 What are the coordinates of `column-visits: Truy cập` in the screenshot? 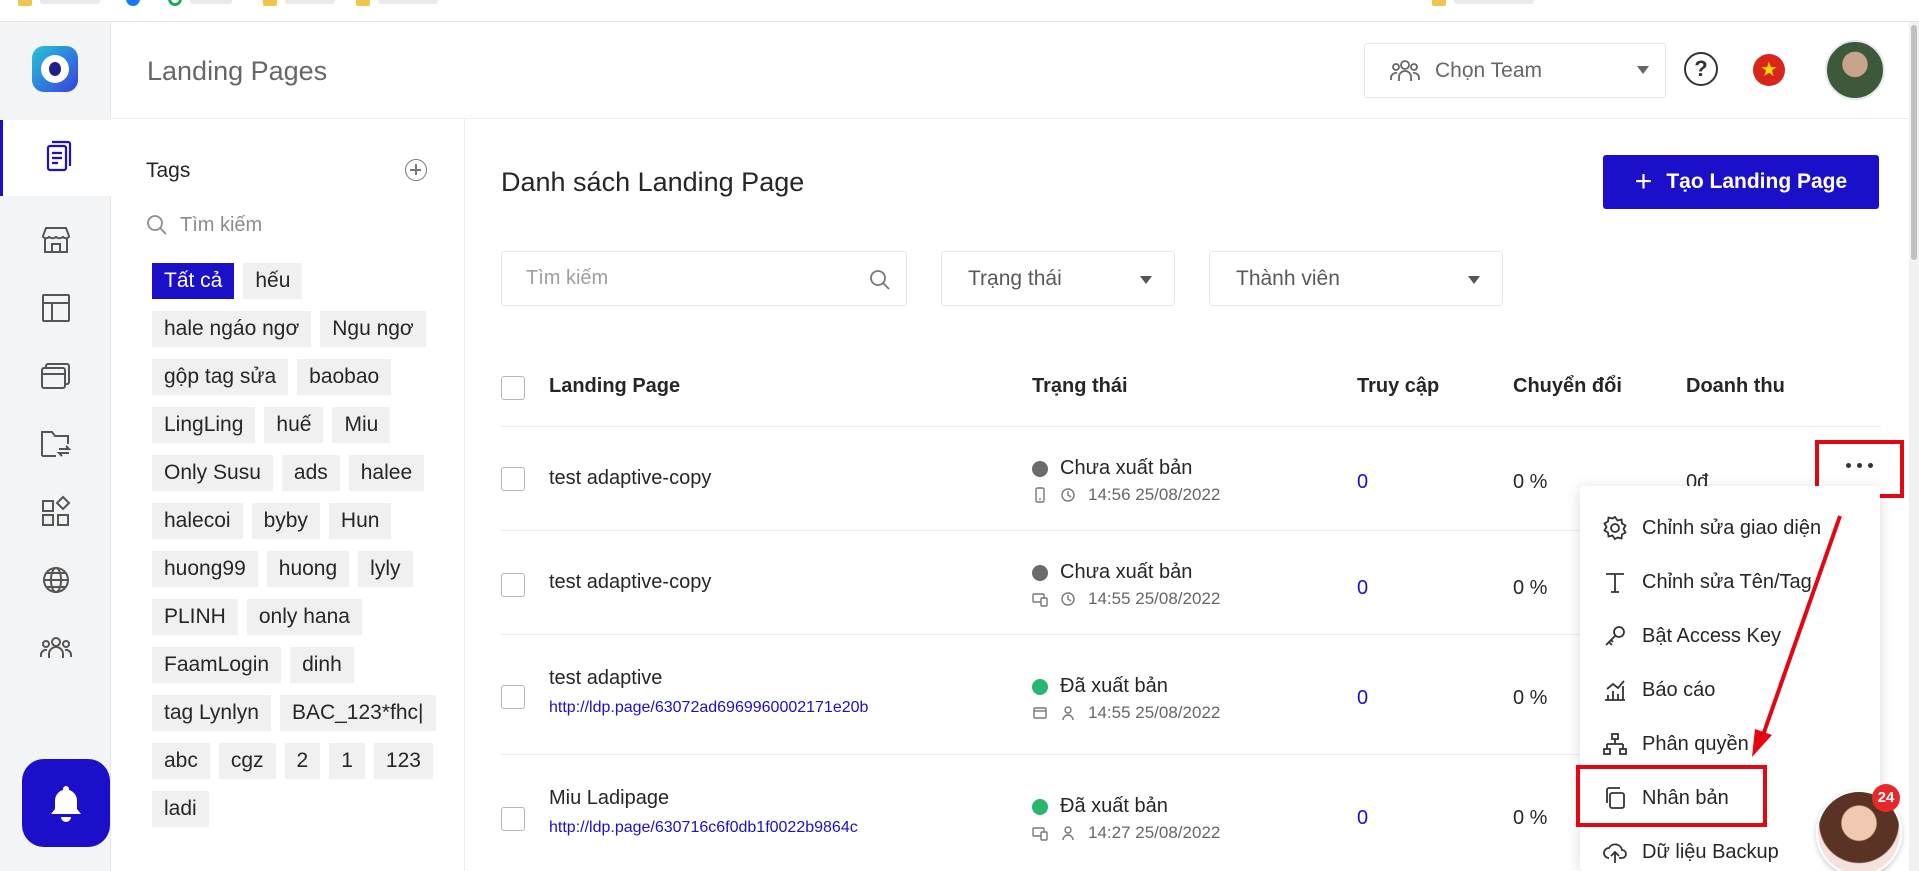 It's located at (1398, 386).